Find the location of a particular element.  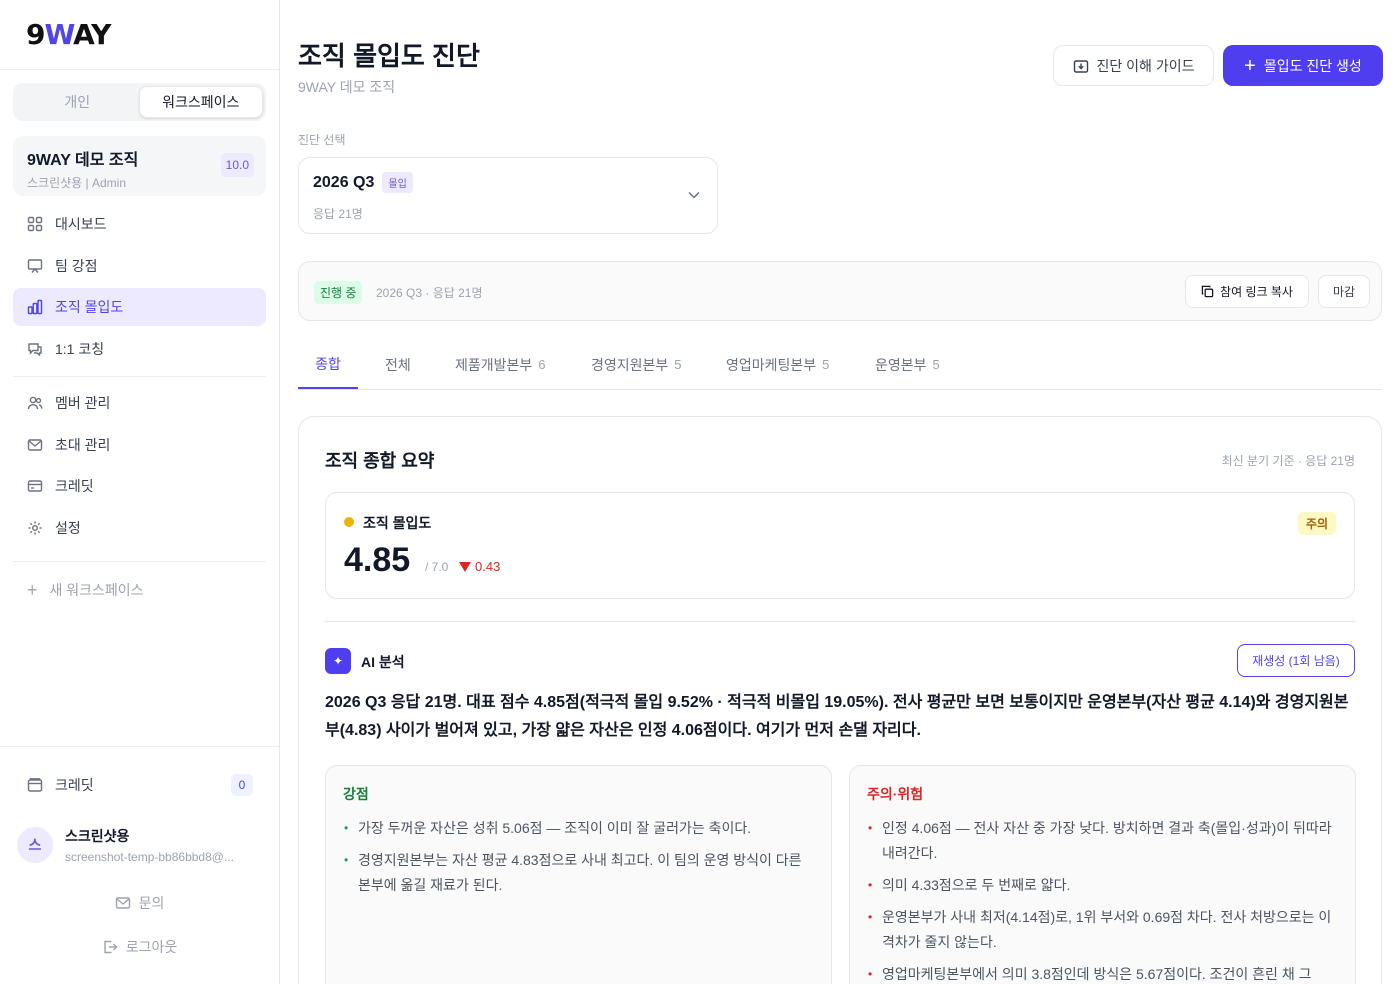

tab-count: 5 is located at coordinates (678, 364).